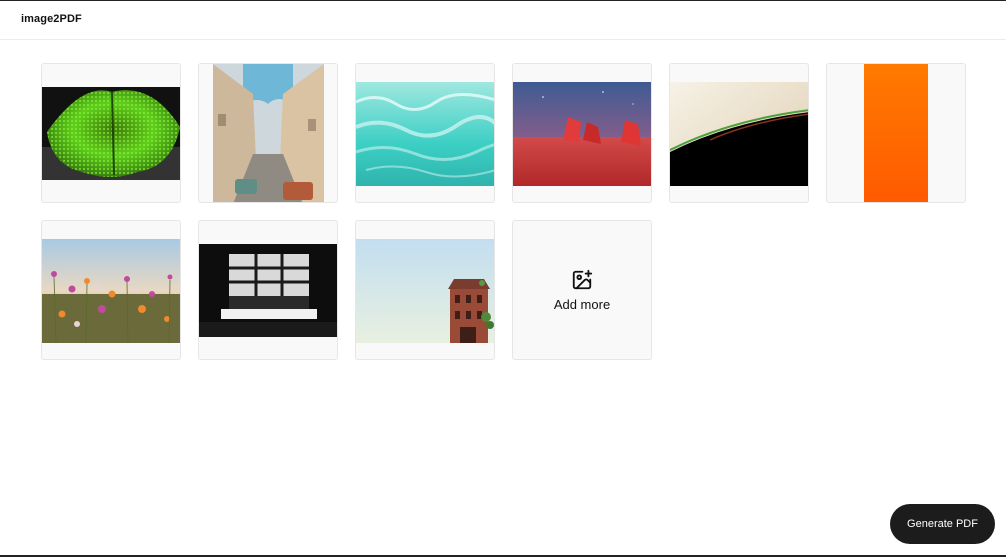 Image resolution: width=1006 pixels, height=557 pixels. I want to click on image-tile-wildflower-meadow, so click(111, 290).